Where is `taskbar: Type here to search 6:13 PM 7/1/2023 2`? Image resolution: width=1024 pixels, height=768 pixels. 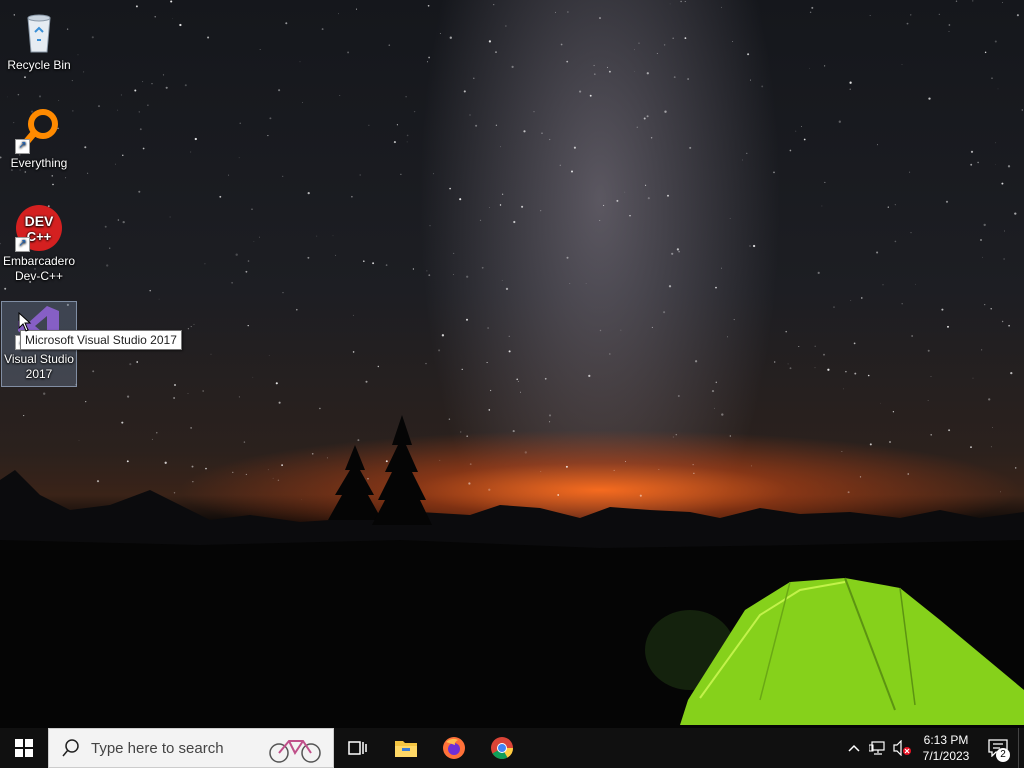 taskbar: Type here to search 6:13 PM 7/1/2023 2 is located at coordinates (512, 748).